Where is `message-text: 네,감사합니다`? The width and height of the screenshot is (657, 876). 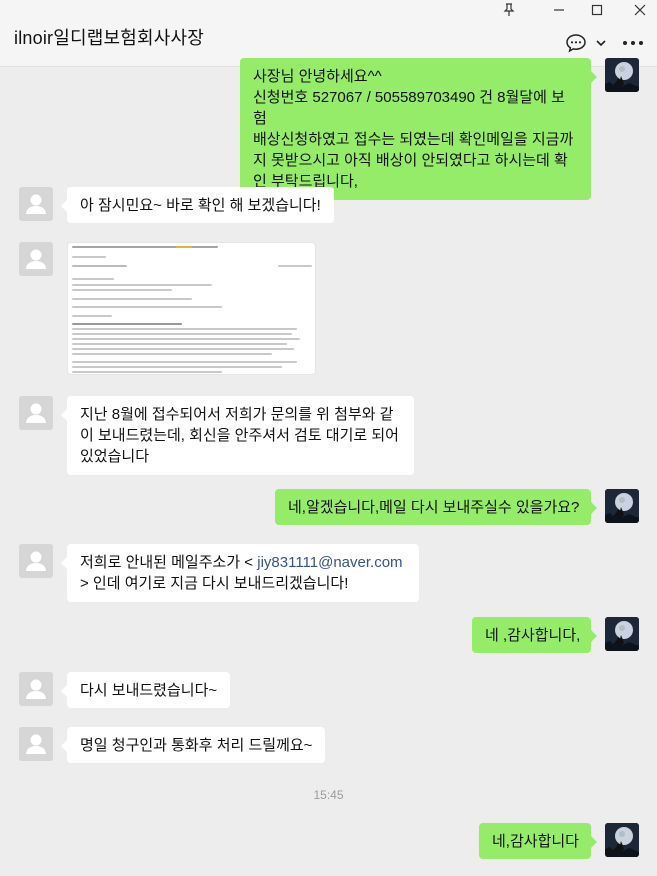
message-text: 네,감사합니다 is located at coordinates (535, 841).